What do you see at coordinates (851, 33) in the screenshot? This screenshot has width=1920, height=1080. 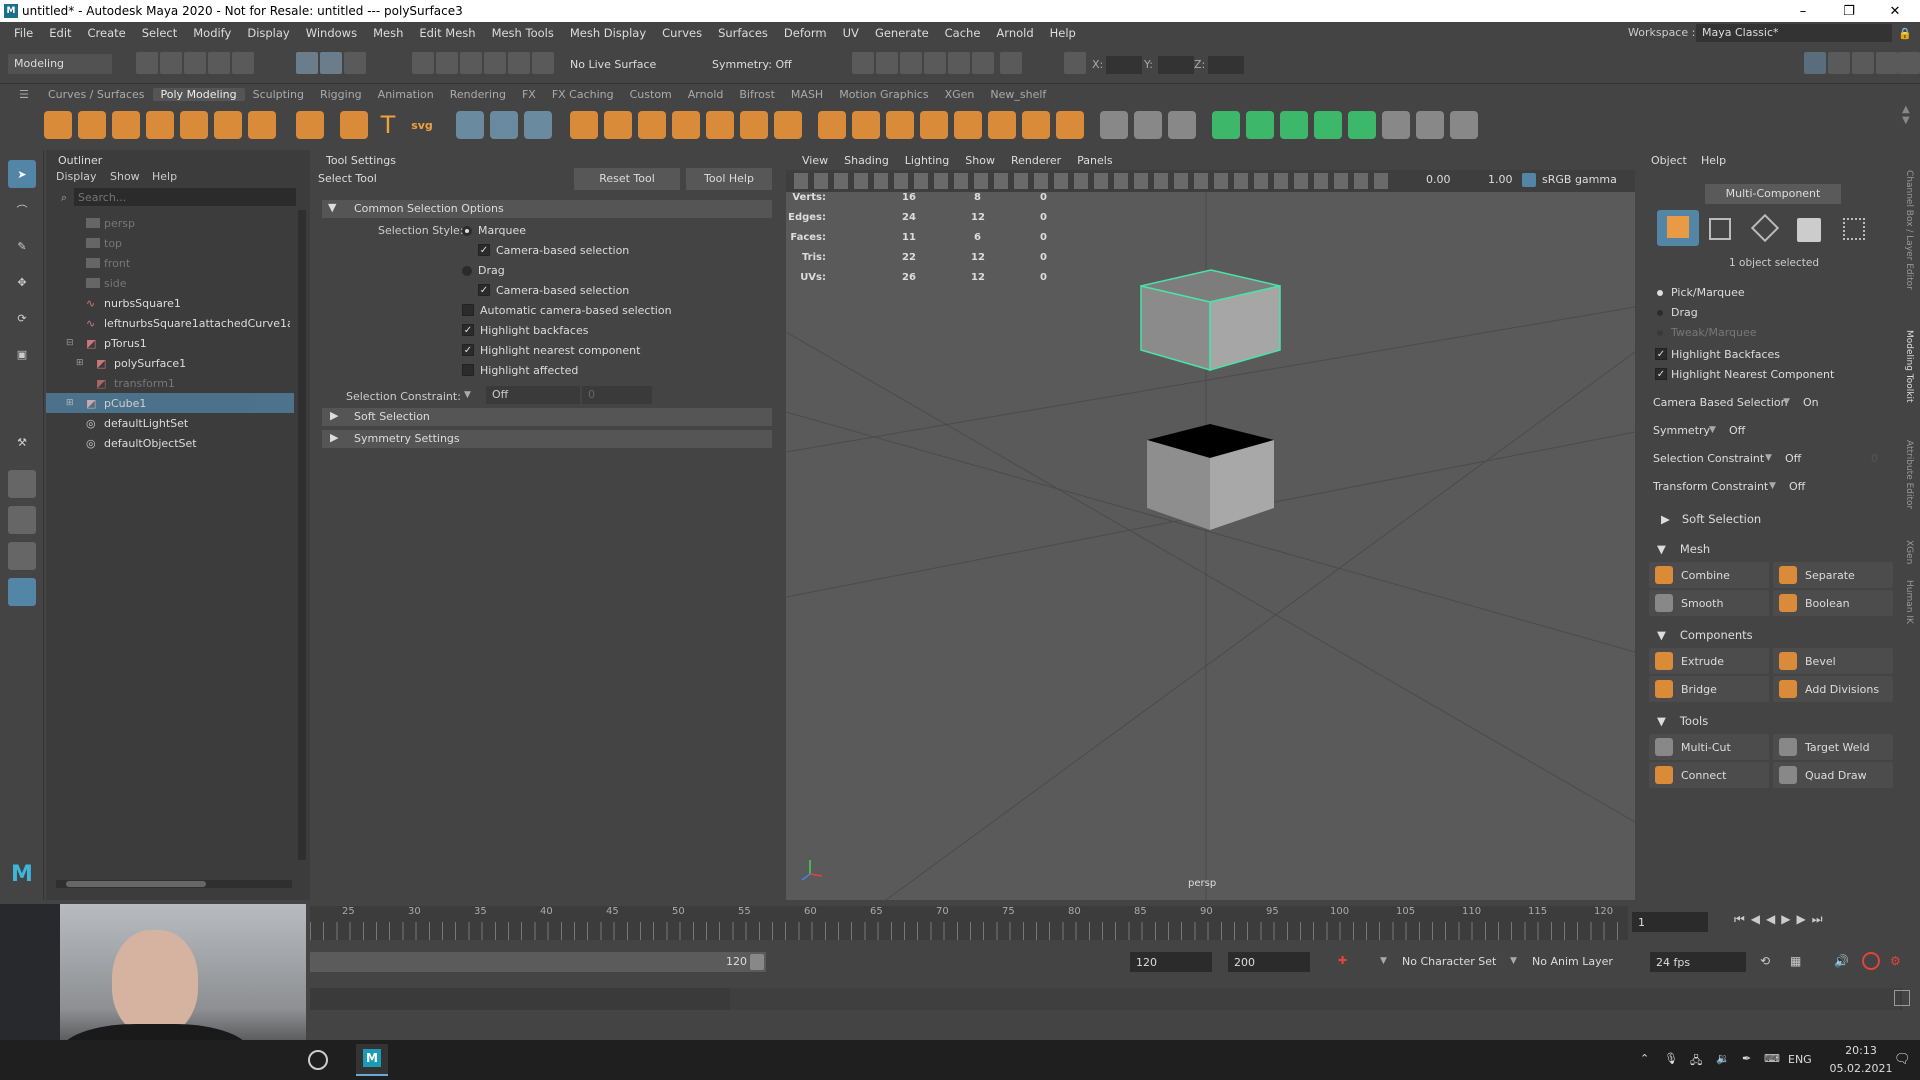 I see `menu-uv: UV` at bounding box center [851, 33].